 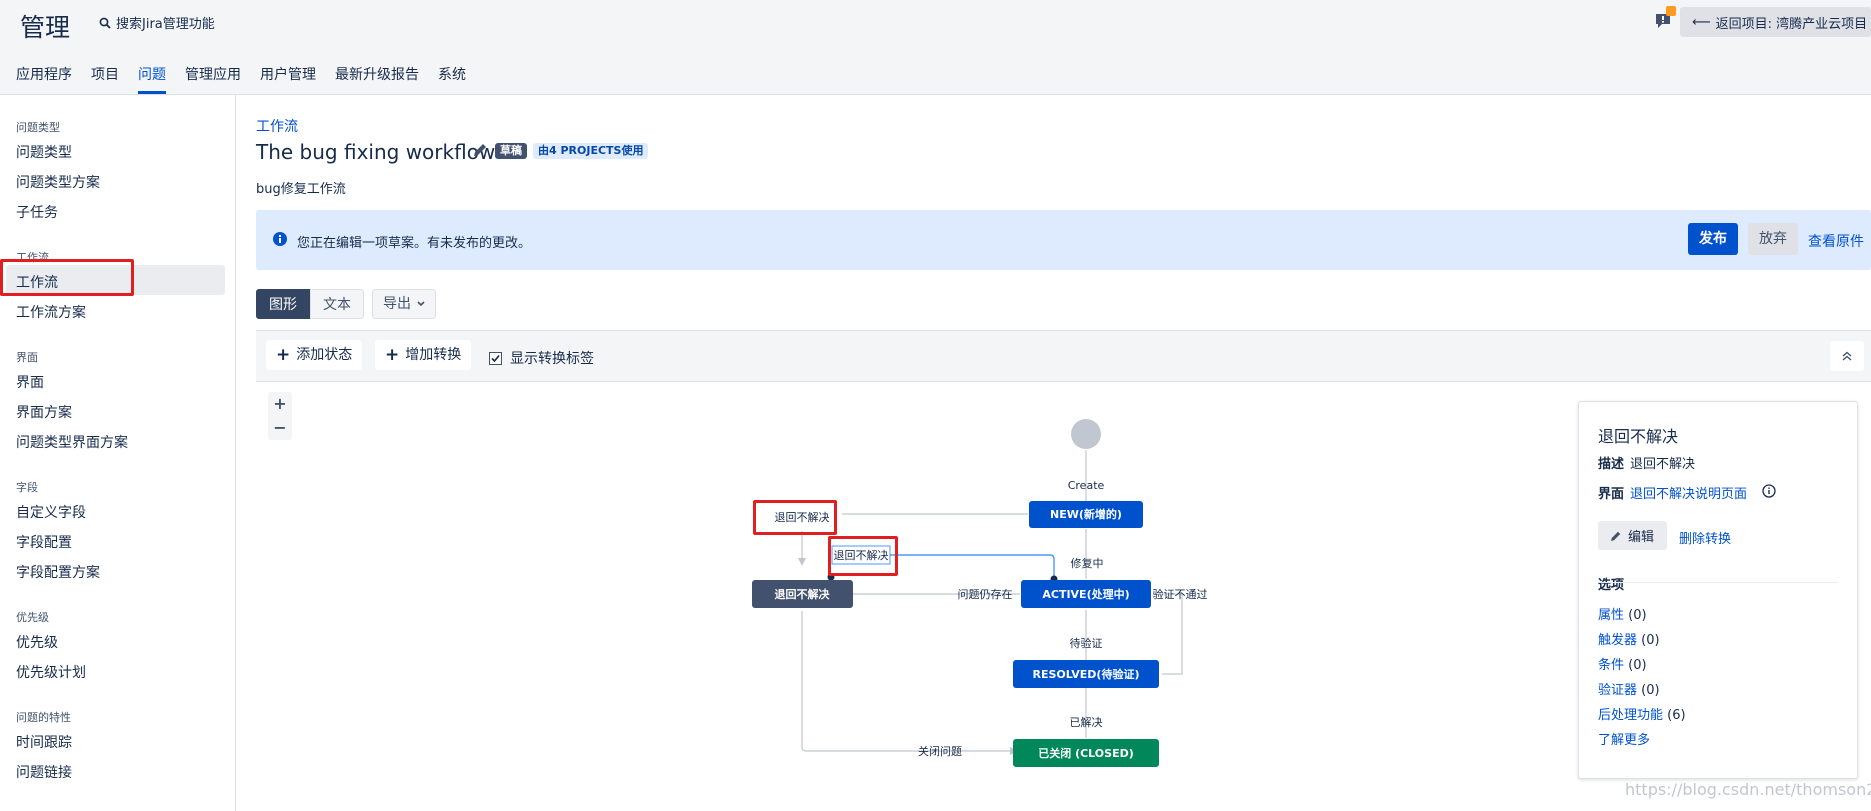 What do you see at coordinates (51, 512) in the screenshot?
I see `sidebar-item-custom-fields: 自定义字段` at bounding box center [51, 512].